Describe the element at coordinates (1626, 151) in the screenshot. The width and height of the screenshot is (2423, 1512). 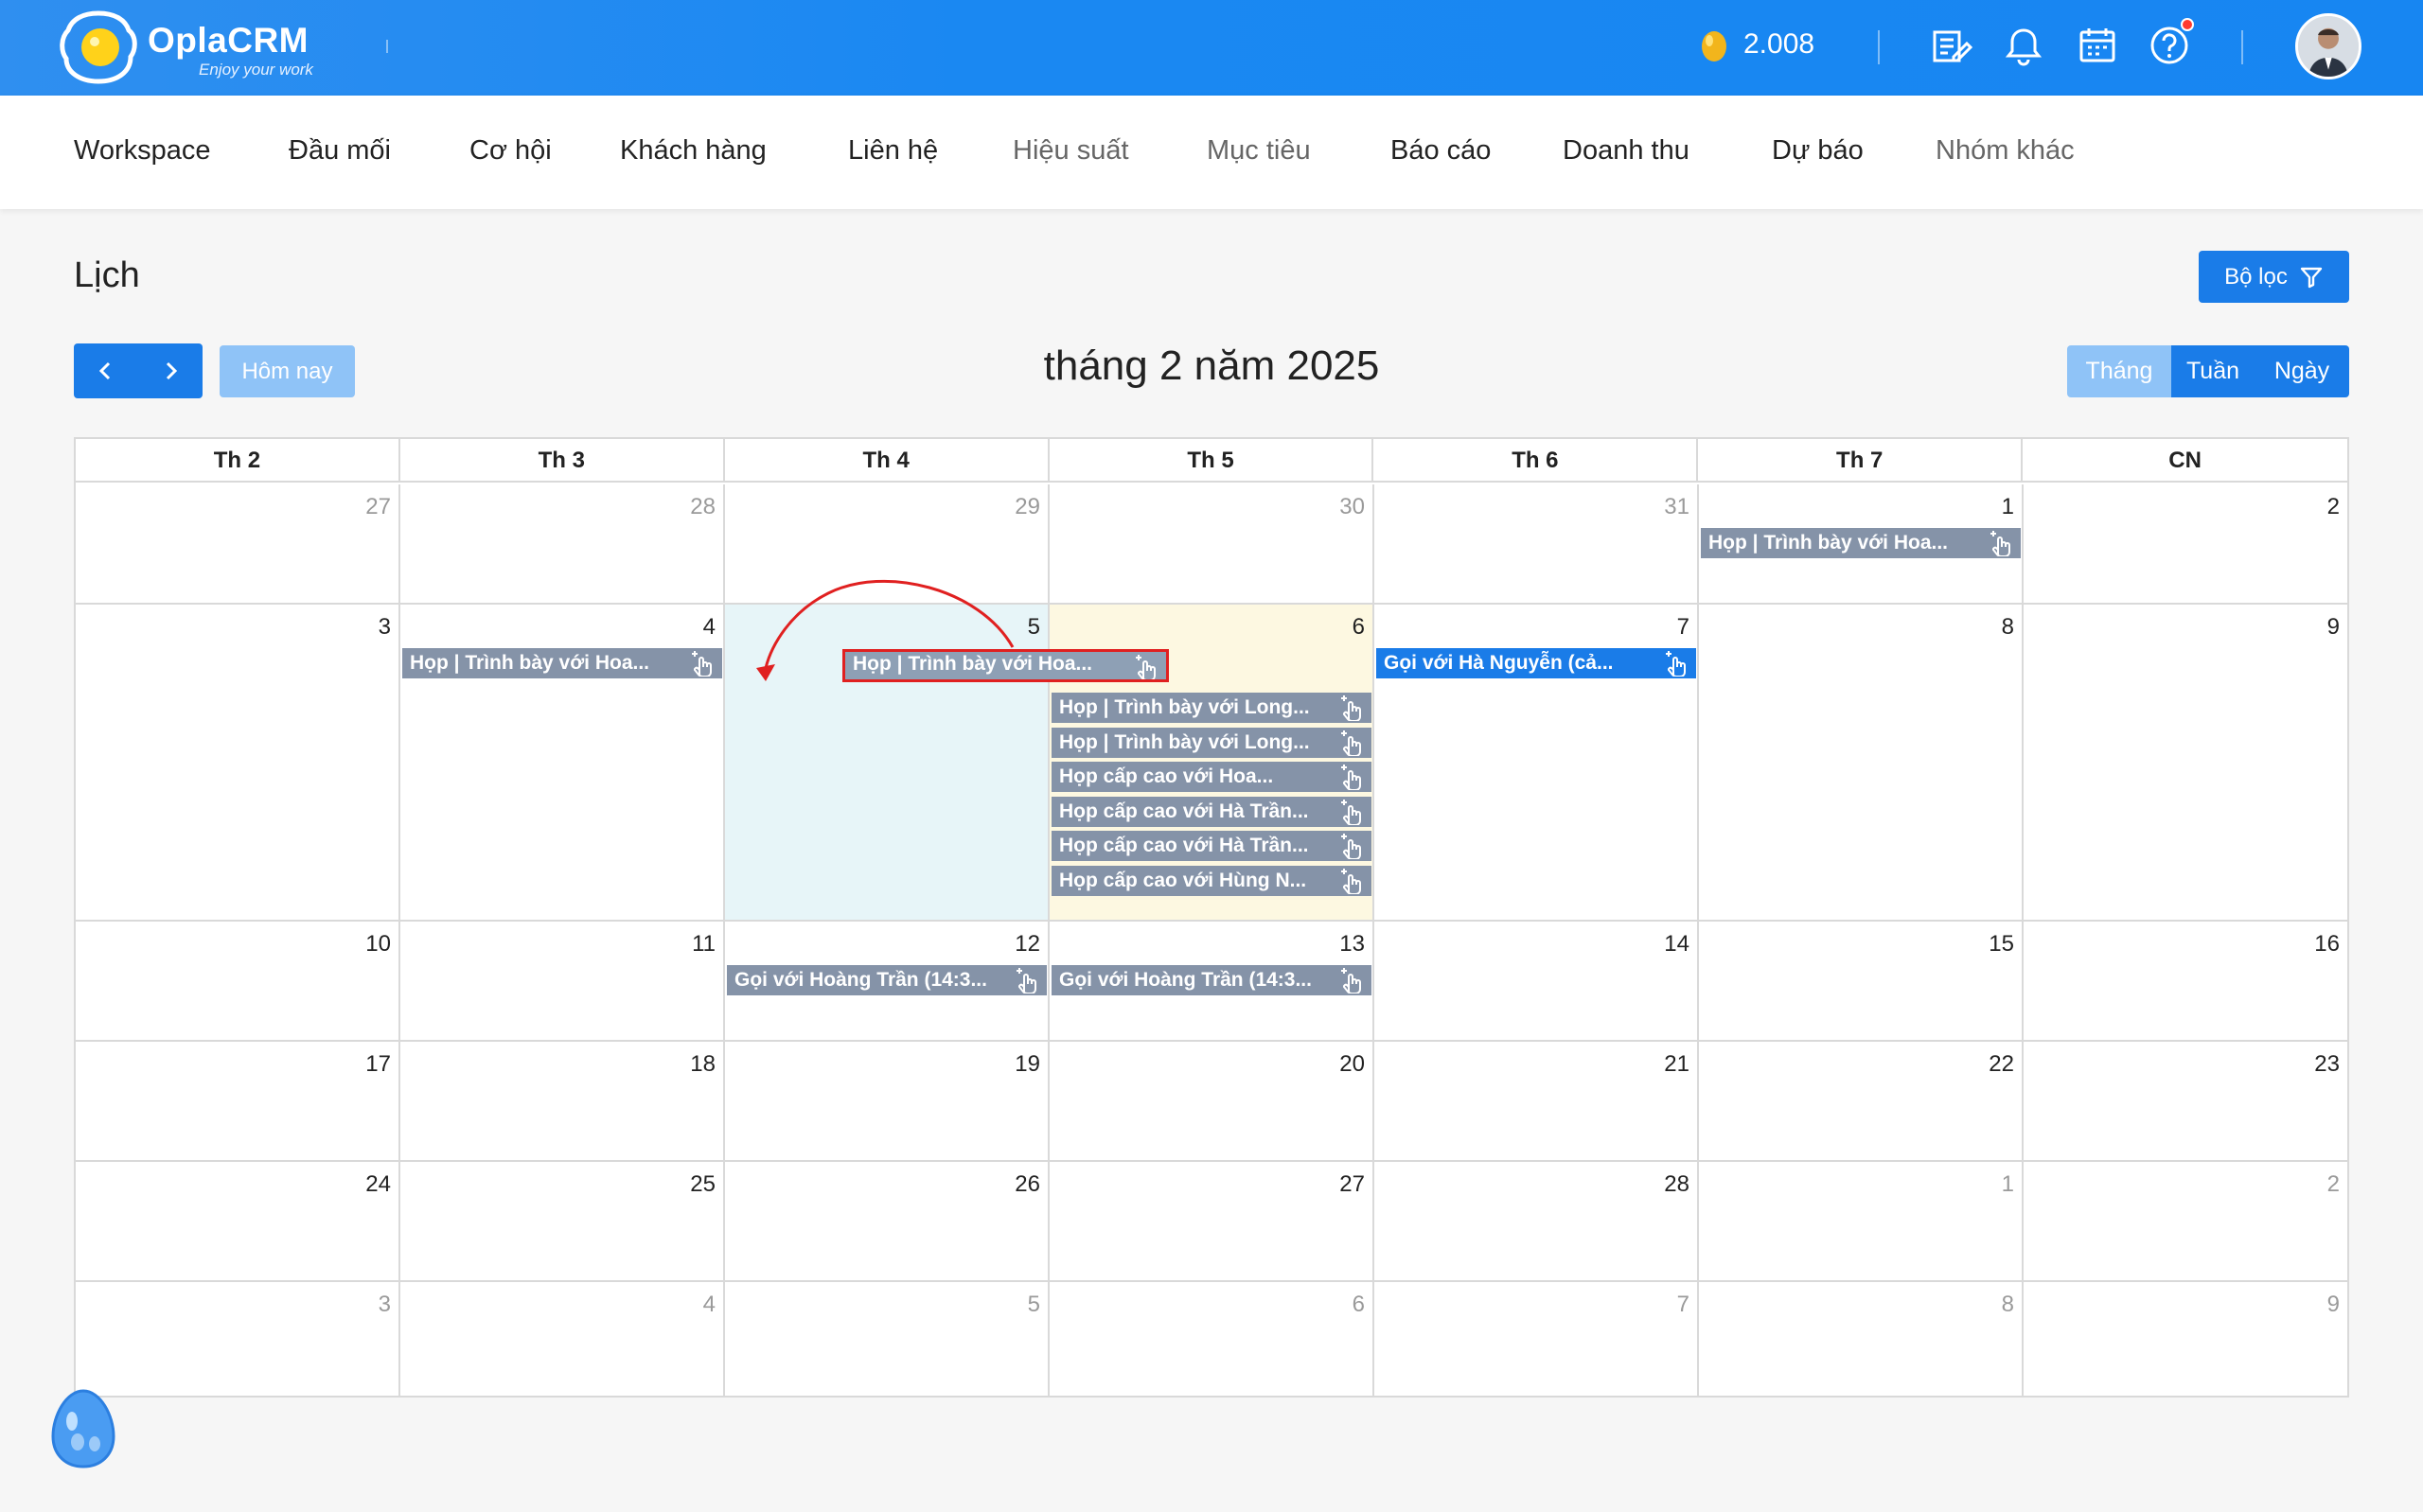
I see `nav-revenue: Doanh thu` at that location.